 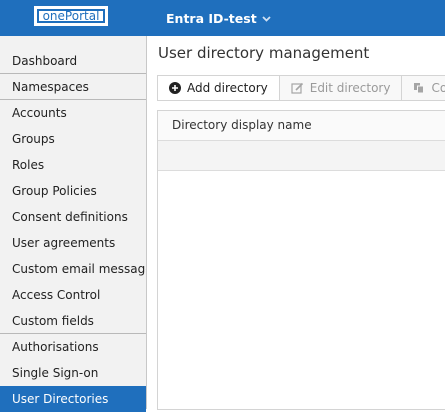 I want to click on sidebar-item-single-sign-on: Single Sign-on, so click(x=73, y=373).